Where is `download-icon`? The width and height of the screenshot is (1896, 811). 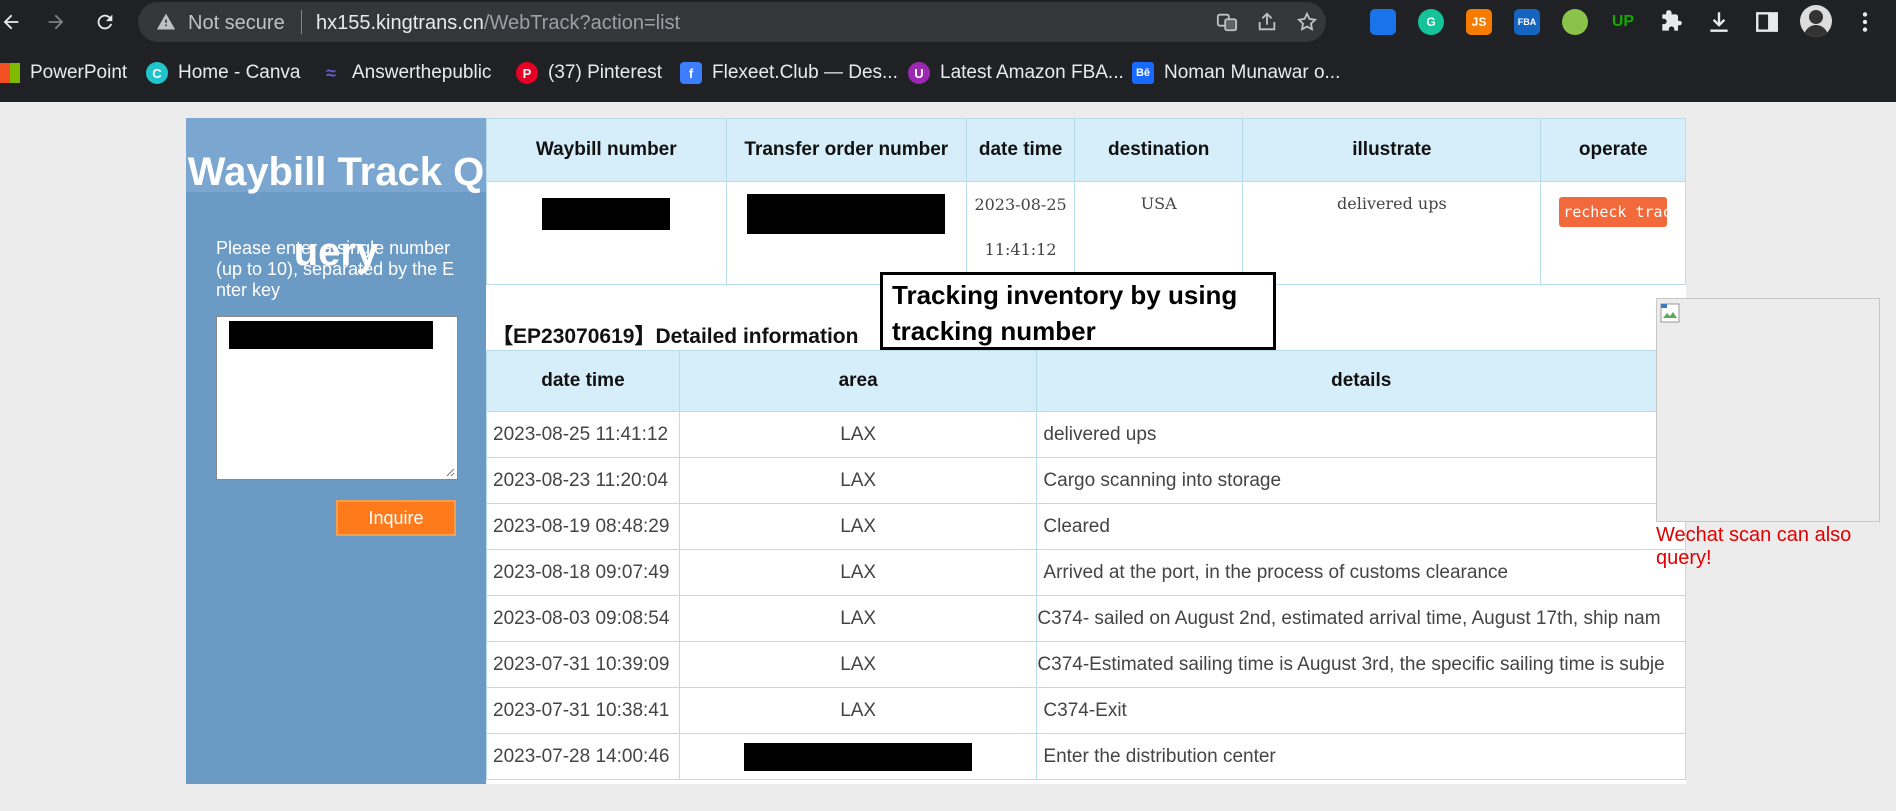
download-icon is located at coordinates (1719, 22).